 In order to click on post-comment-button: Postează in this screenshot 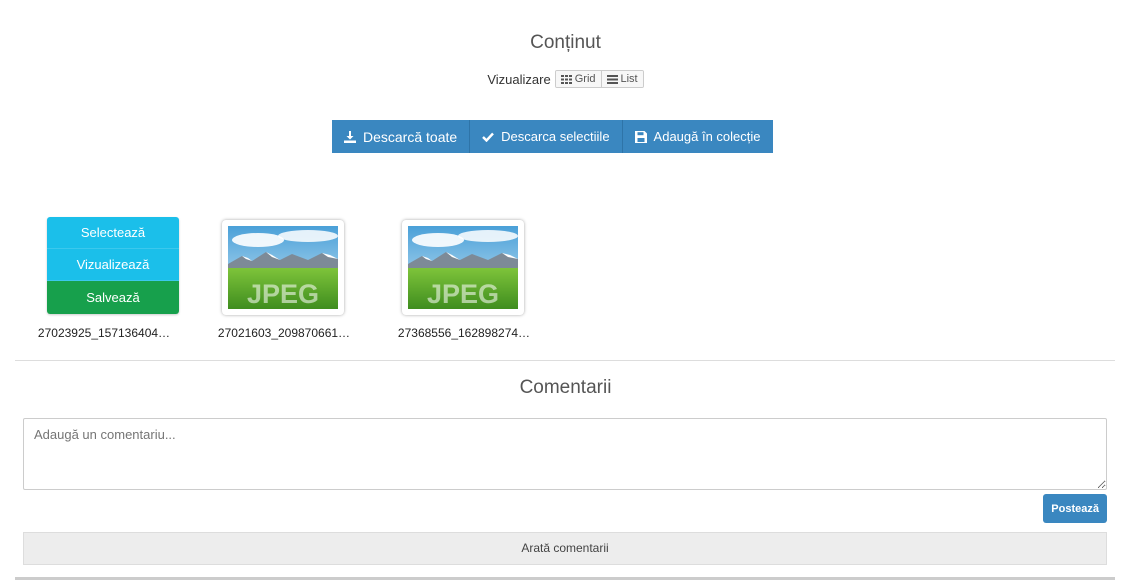, I will do `click(1075, 508)`.